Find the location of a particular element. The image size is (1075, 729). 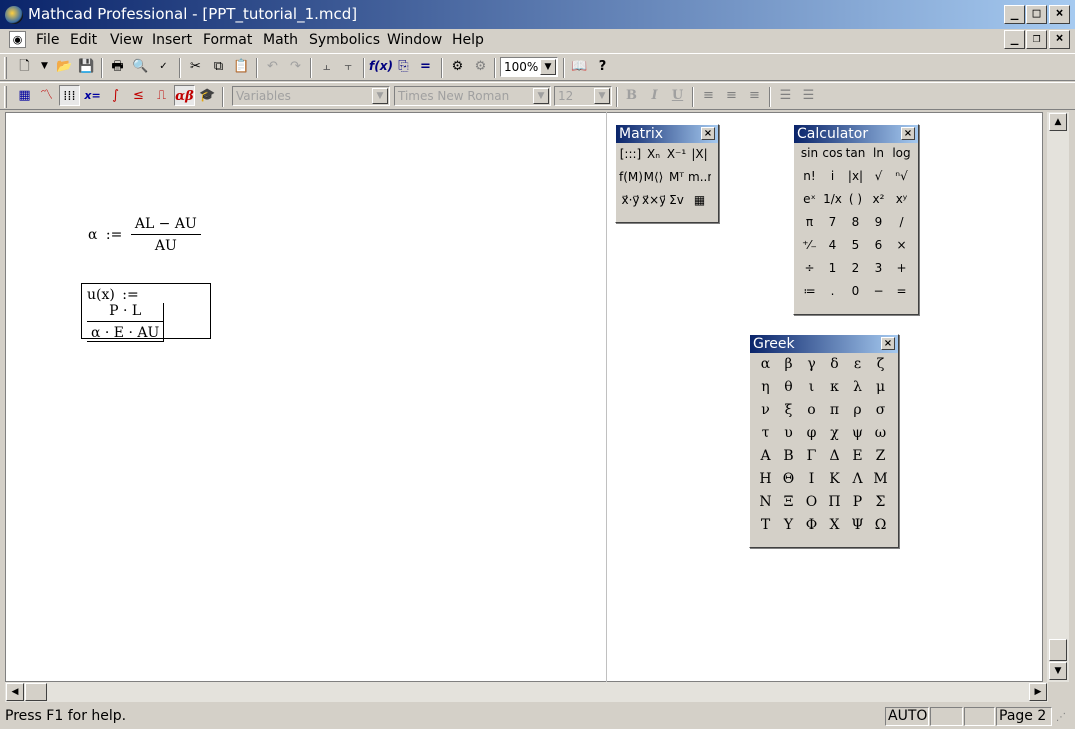

greek-letter-button-1: β is located at coordinates (788, 367).